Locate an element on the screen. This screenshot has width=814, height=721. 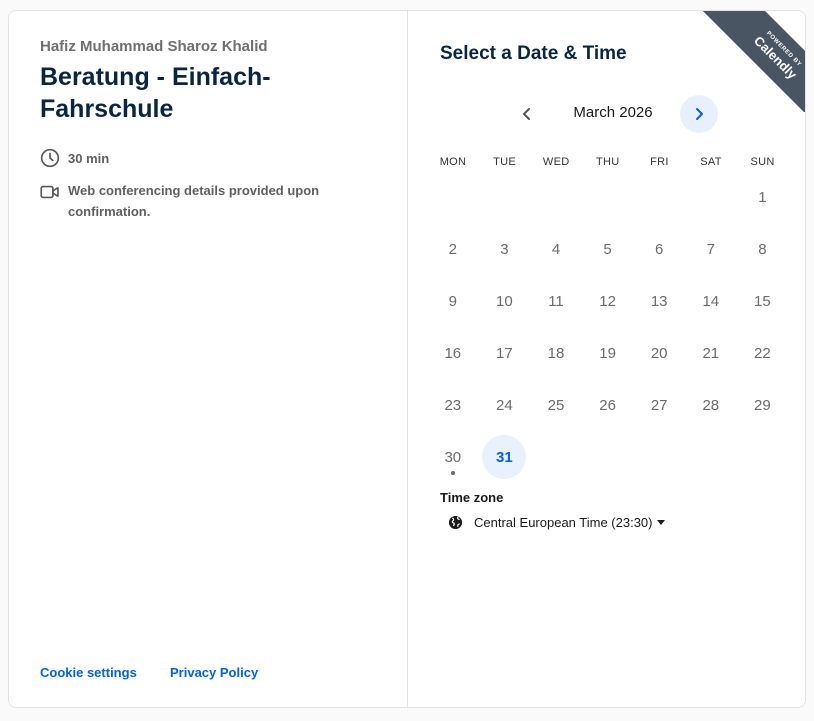
chevron-left-icon is located at coordinates (526, 114).